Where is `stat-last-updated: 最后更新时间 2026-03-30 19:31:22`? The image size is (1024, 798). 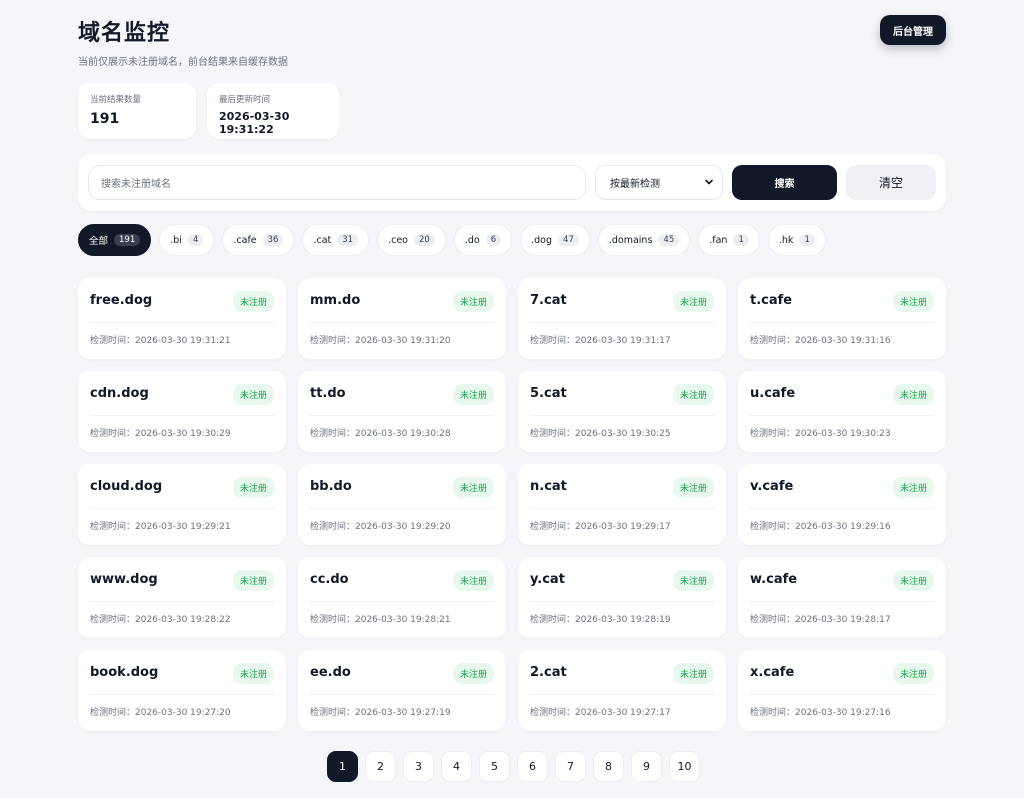
stat-last-updated: 最后更新时间 2026-03-30 19:31:22 is located at coordinates (273, 111).